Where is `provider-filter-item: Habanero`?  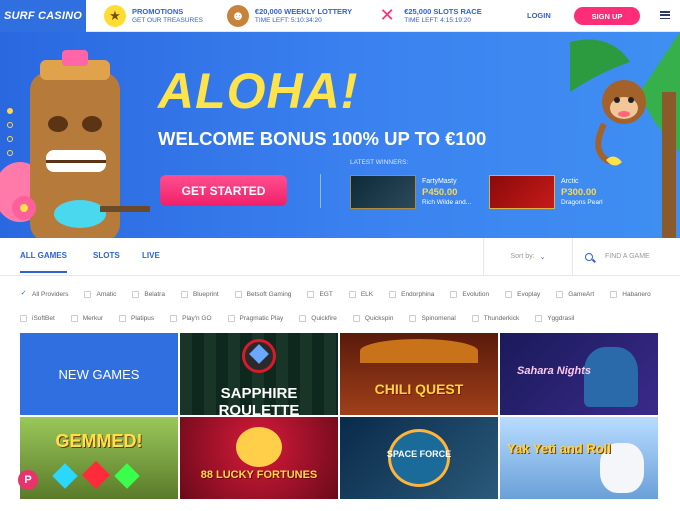 provider-filter-item: Habanero is located at coordinates (630, 294).